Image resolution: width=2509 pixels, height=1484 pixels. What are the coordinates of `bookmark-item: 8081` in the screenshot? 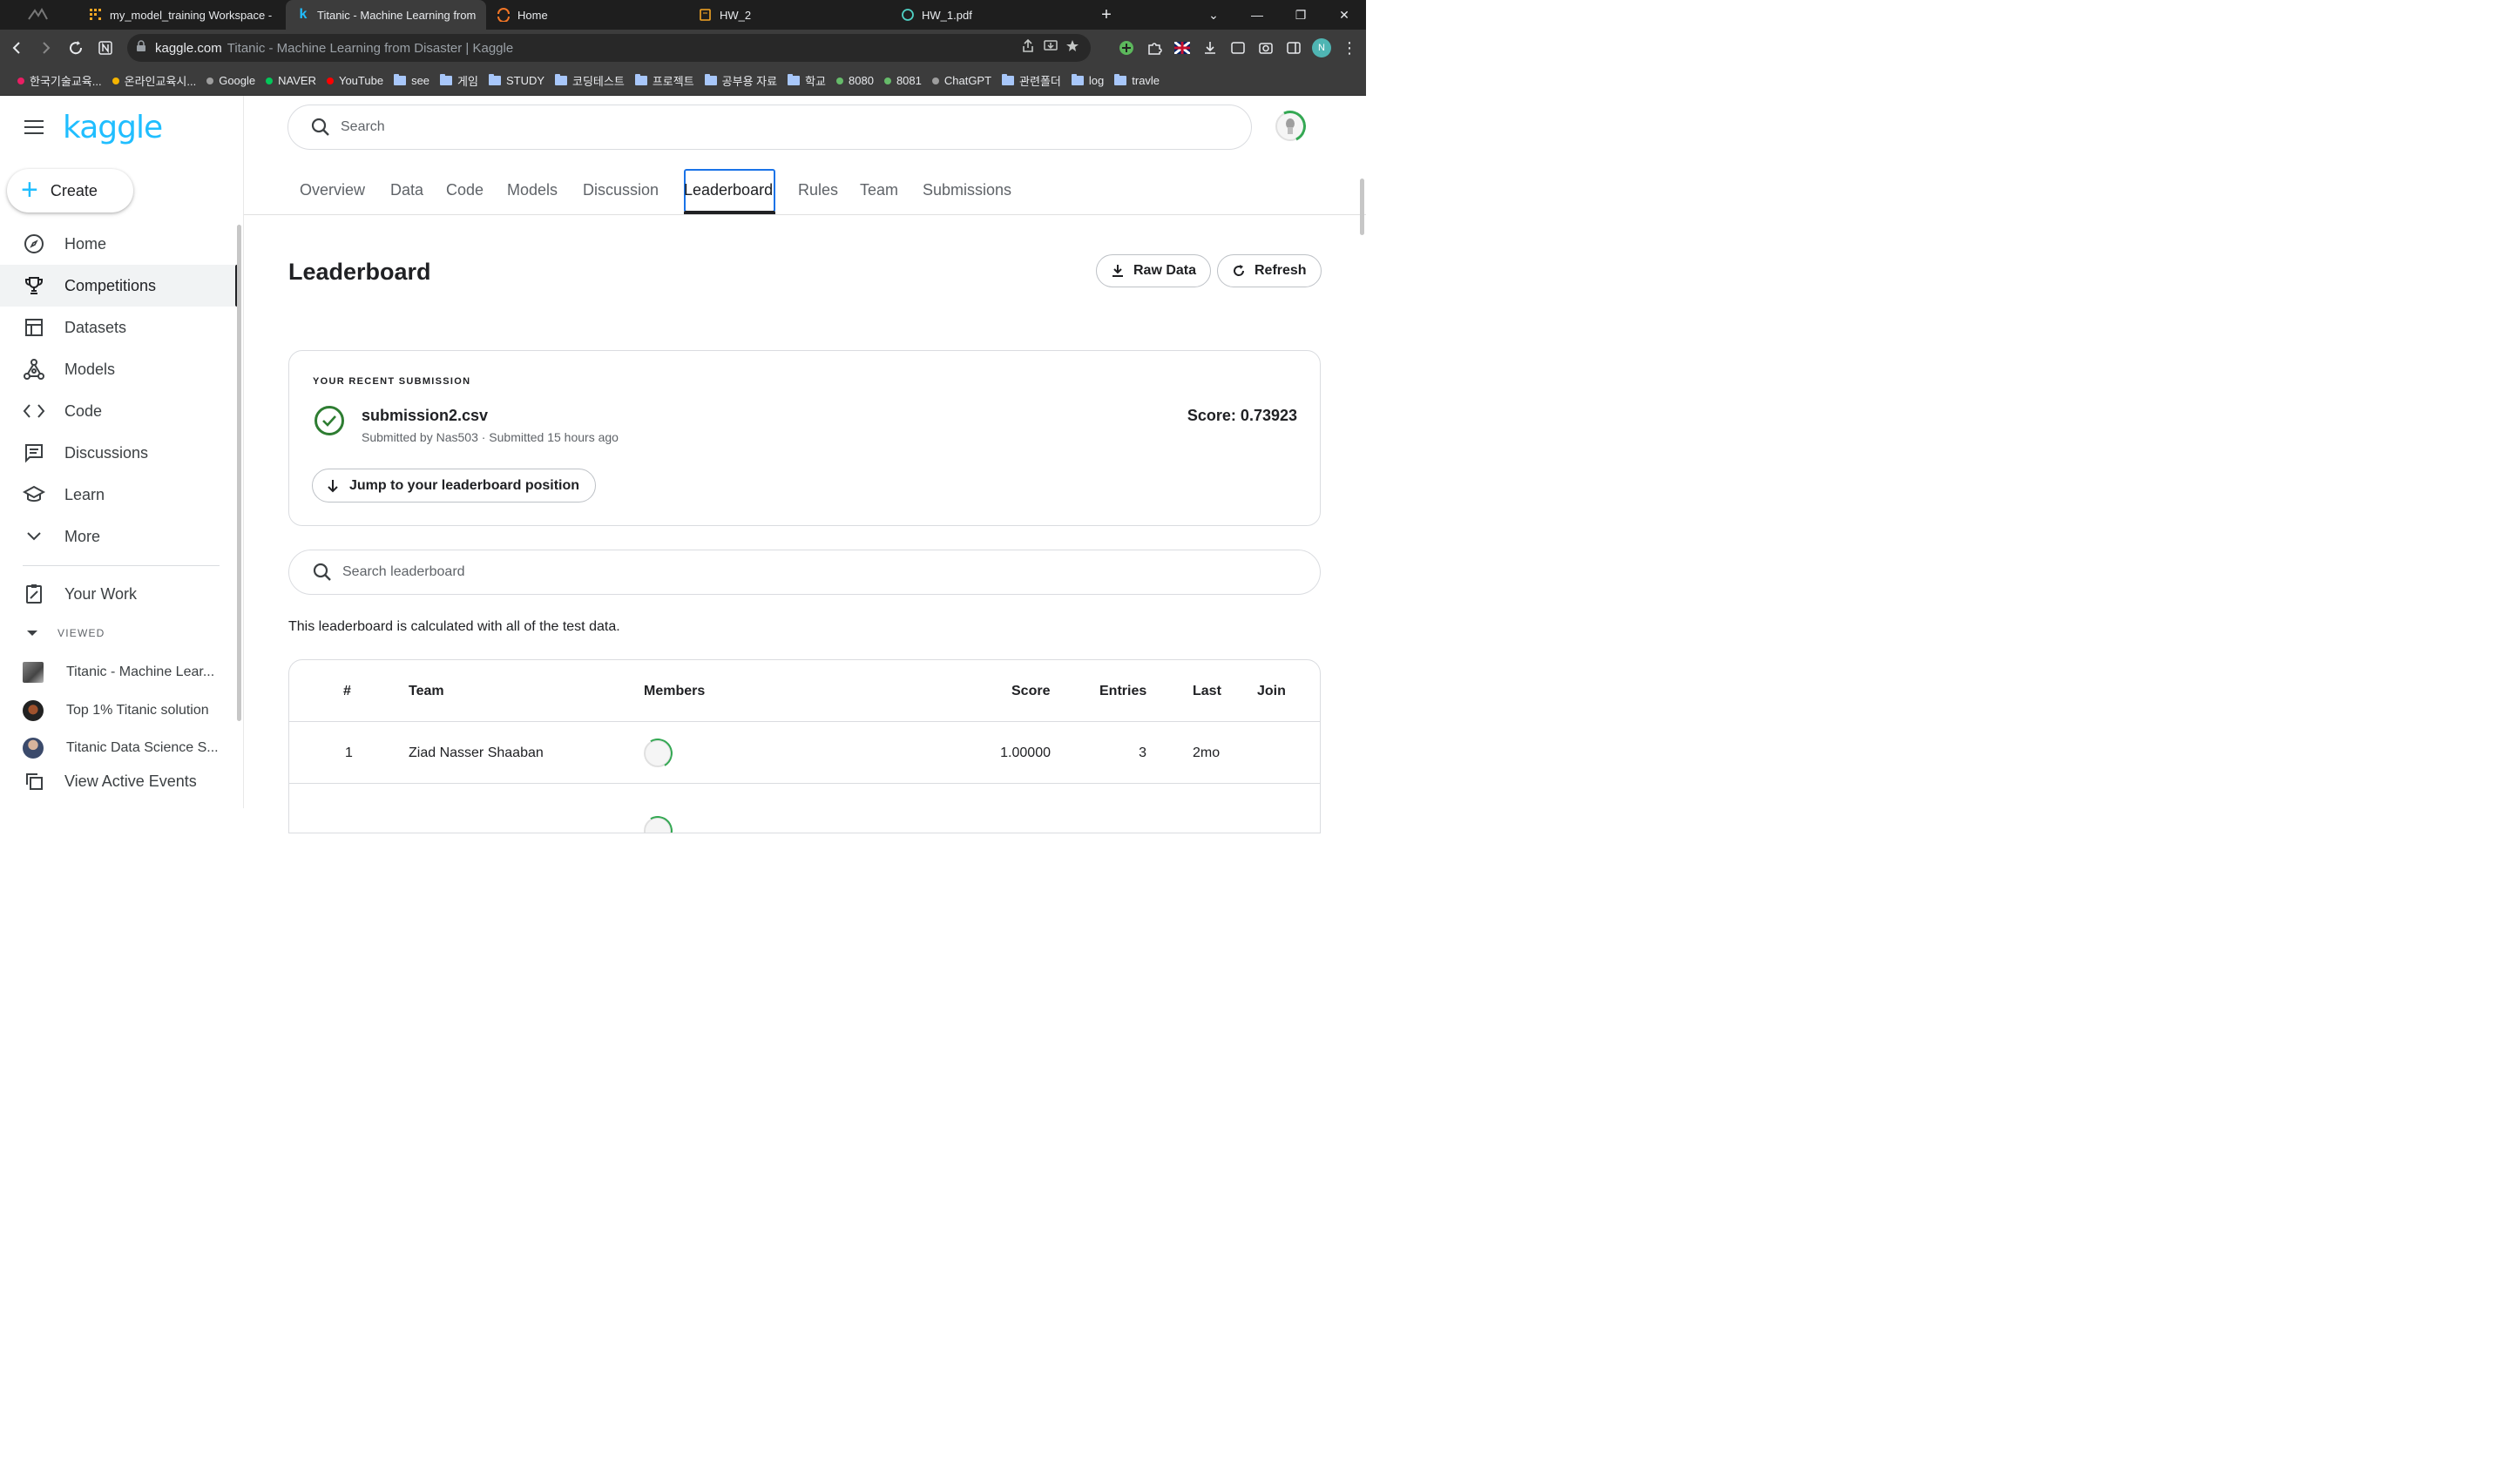 It's located at (902, 81).